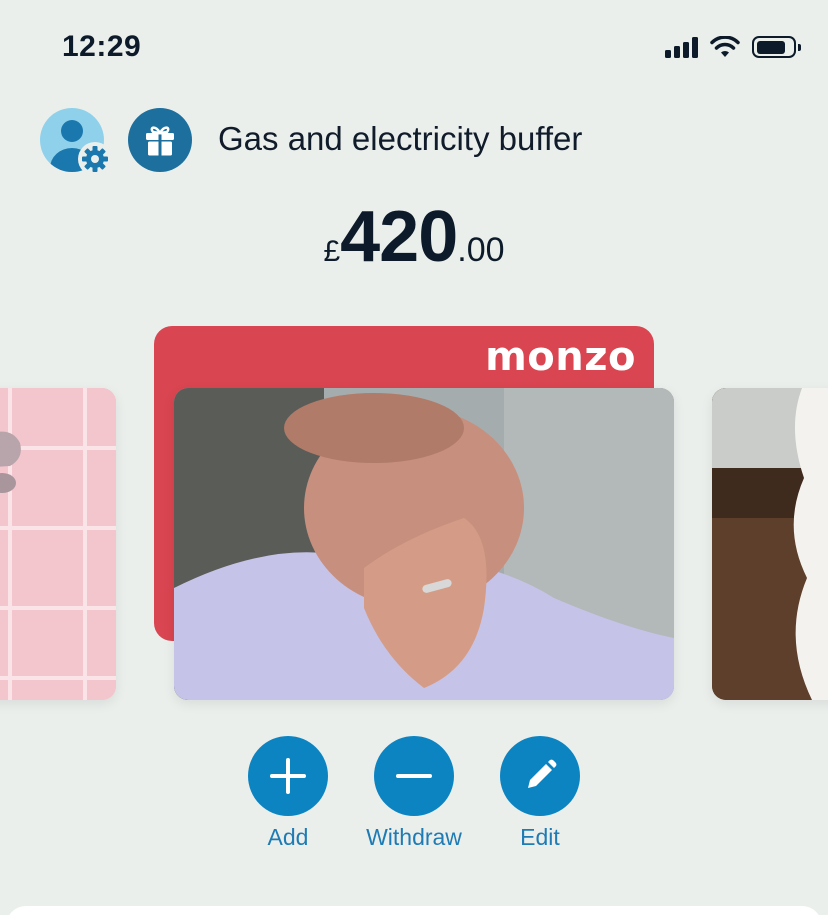  What do you see at coordinates (560, 357) in the screenshot?
I see `monzo-logo: monzo` at bounding box center [560, 357].